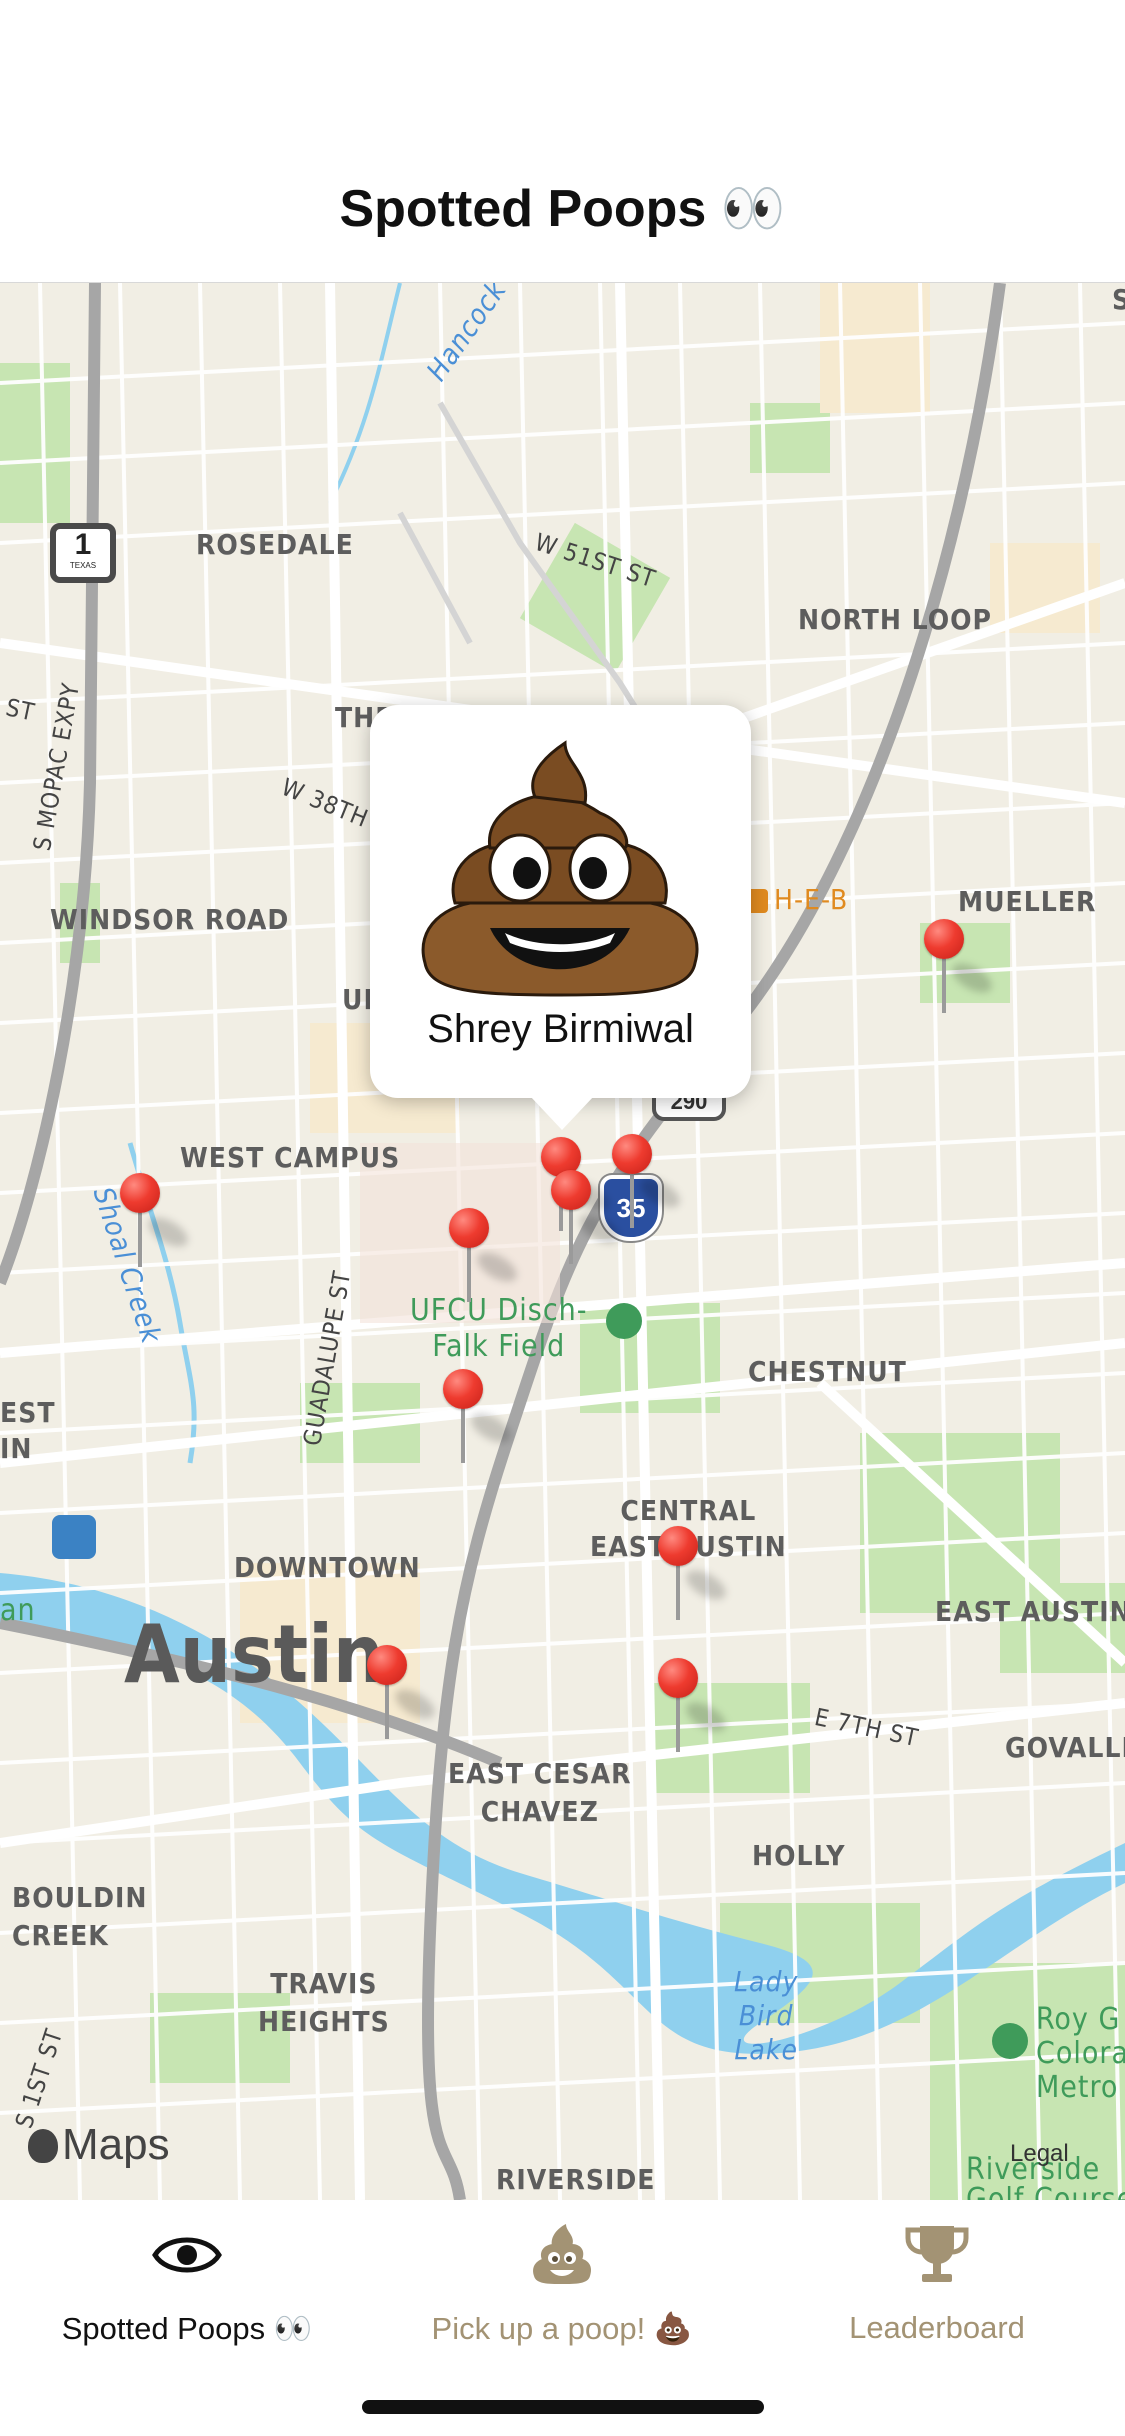  What do you see at coordinates (1010, 2041) in the screenshot?
I see `park-icon` at bounding box center [1010, 2041].